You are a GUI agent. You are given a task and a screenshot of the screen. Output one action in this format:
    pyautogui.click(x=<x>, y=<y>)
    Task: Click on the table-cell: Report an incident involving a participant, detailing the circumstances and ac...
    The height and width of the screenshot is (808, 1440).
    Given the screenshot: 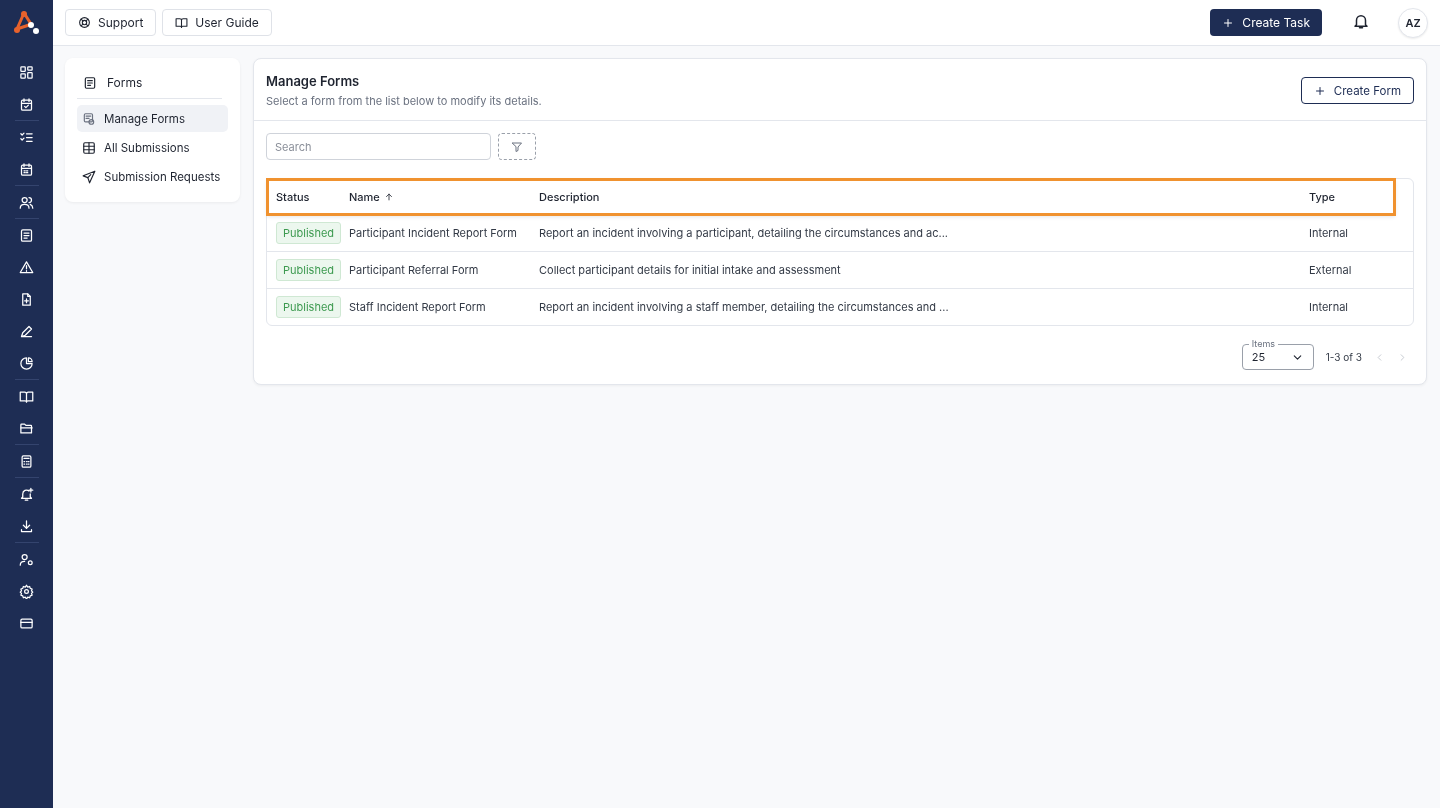 What is the action you would take?
    pyautogui.click(x=743, y=233)
    